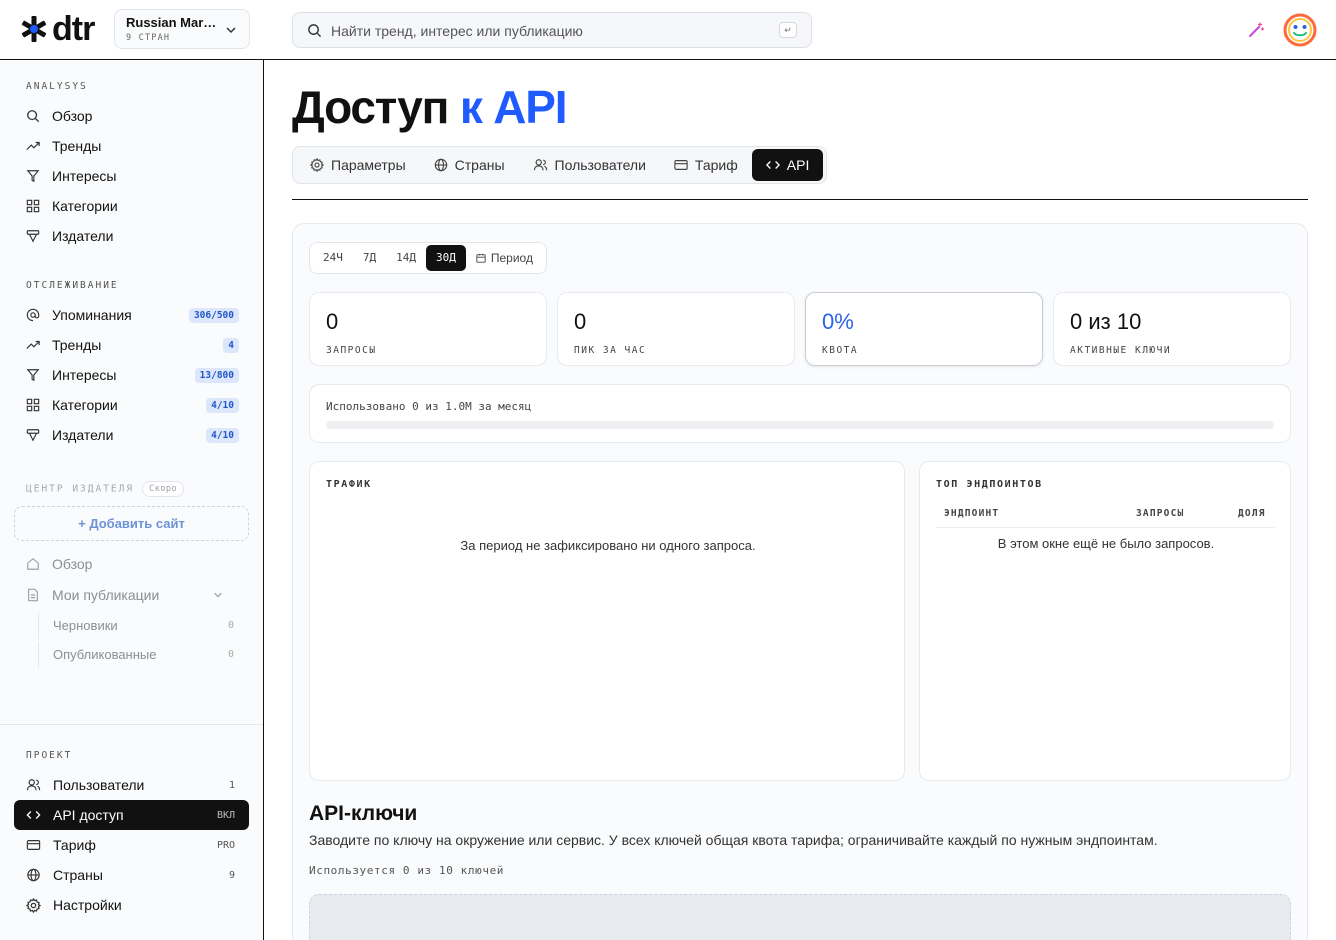 The height and width of the screenshot is (940, 1336). Describe the element at coordinates (131, 345) in the screenshot. I see `sidebar-item-tracked-trends: Тренды 4` at that location.